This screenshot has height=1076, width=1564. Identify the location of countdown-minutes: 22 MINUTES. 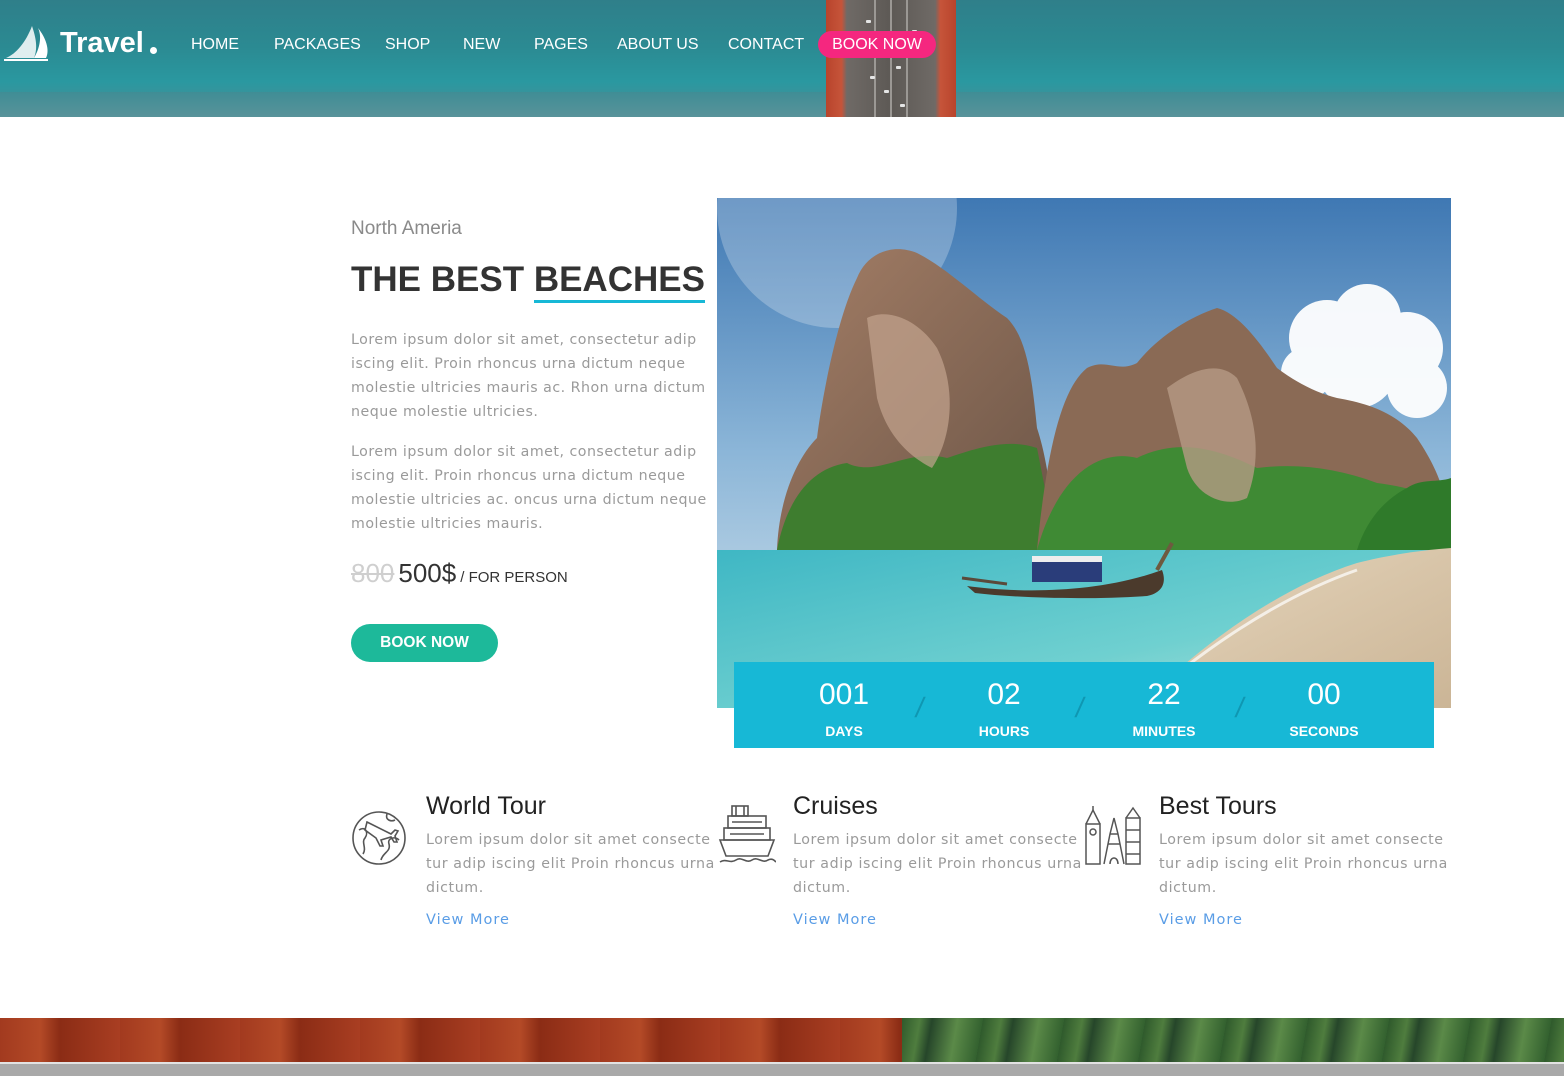
(1164, 700).